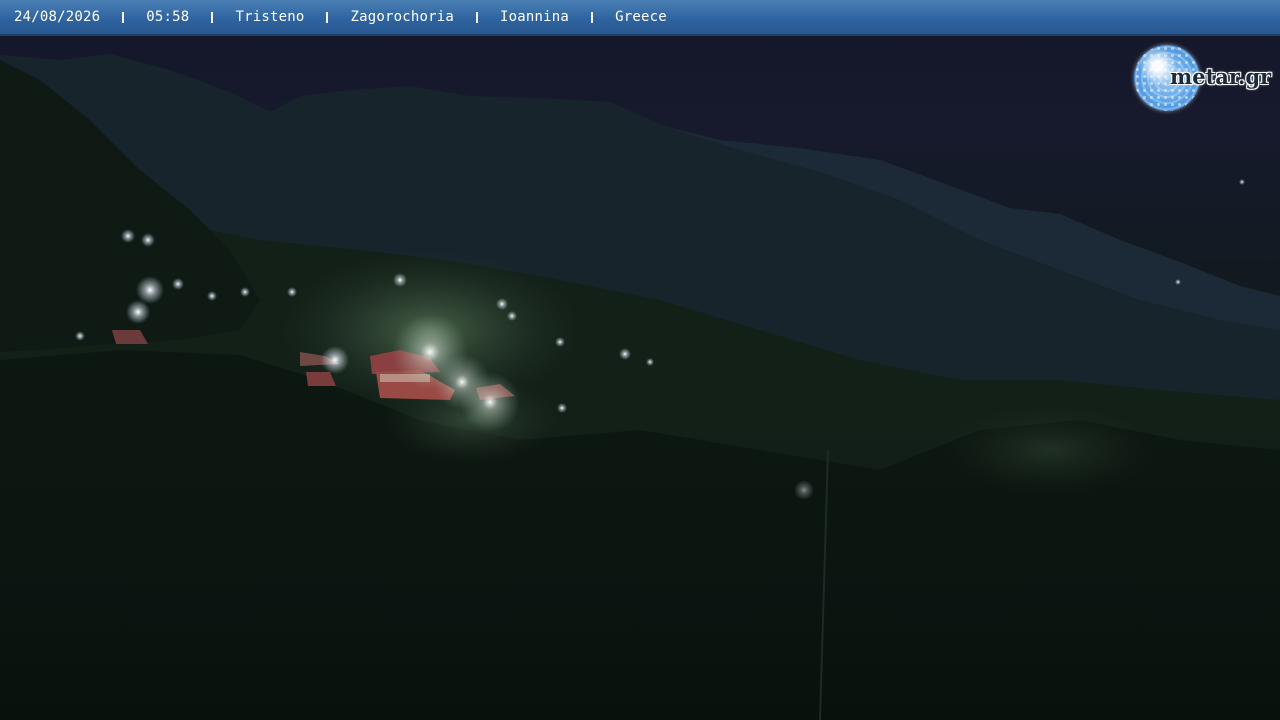 This screenshot has width=1280, height=720. Describe the element at coordinates (402, 17) in the screenshot. I see `region-label: Zagorochoria` at that location.